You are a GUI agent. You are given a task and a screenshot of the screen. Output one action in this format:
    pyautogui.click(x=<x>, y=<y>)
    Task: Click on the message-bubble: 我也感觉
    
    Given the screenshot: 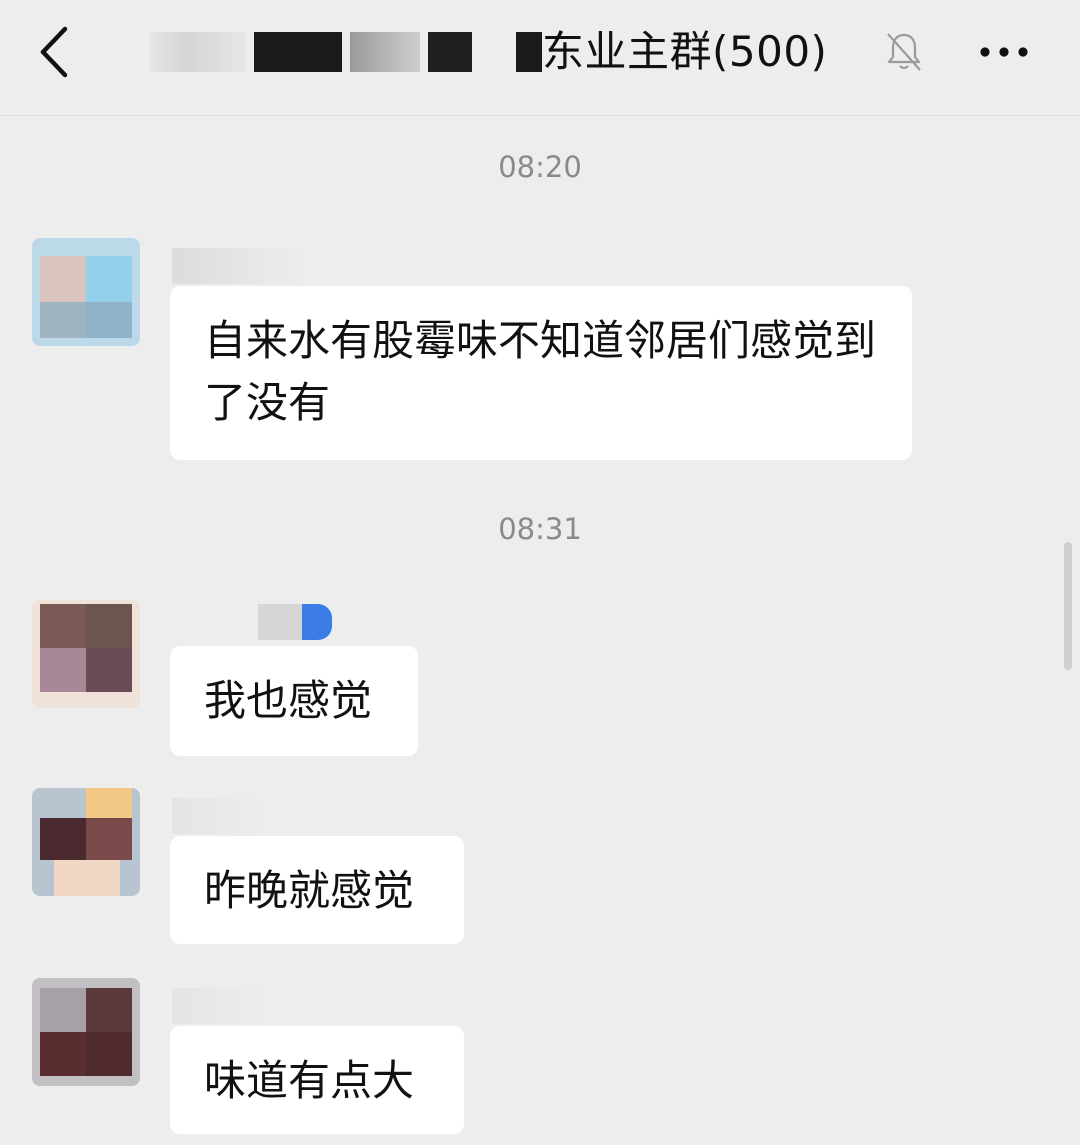 What is the action you would take?
    pyautogui.click(x=294, y=701)
    